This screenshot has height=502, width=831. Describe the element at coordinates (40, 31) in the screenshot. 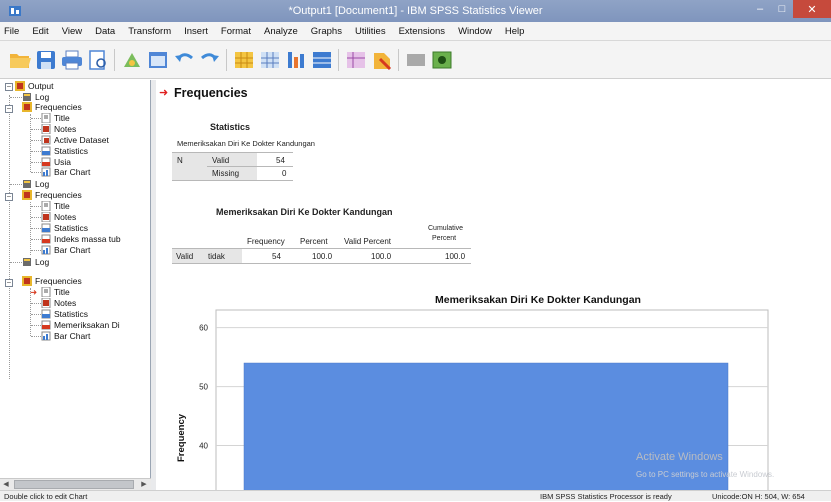

I see `menu-edit: Edit` at that location.